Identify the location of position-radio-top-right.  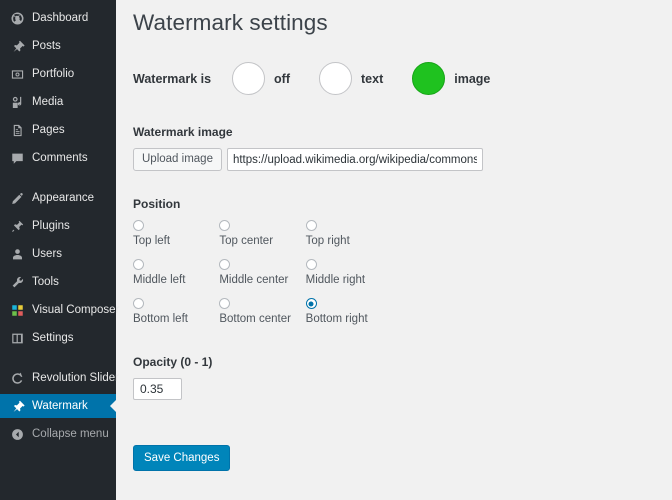
(311, 225).